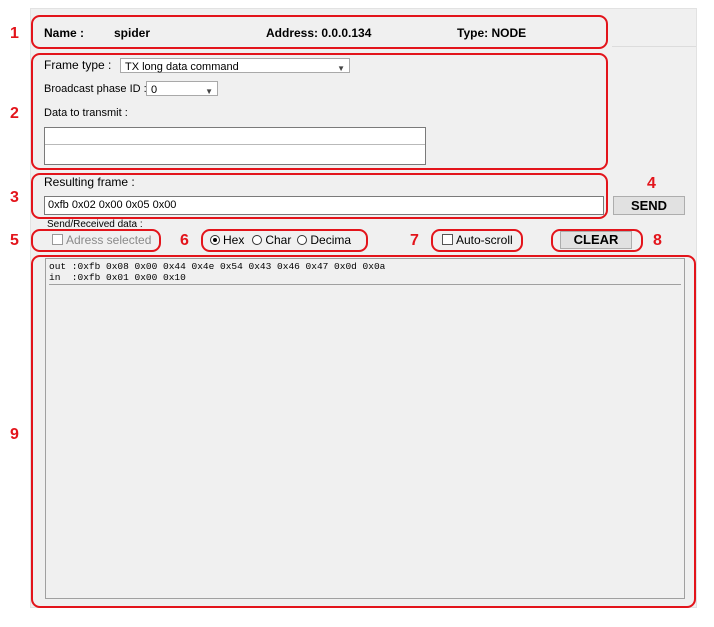 Image resolution: width=714 pixels, height=627 pixels. What do you see at coordinates (651, 183) in the screenshot?
I see `callout-number-4: 4` at bounding box center [651, 183].